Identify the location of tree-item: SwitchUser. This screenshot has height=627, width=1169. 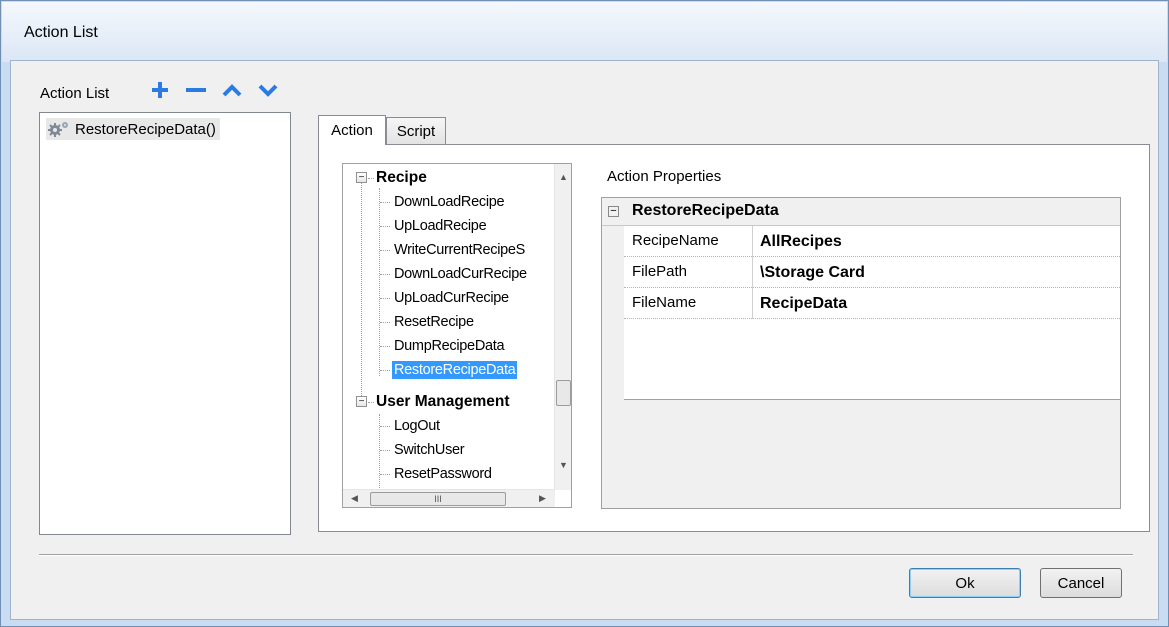
(449, 450).